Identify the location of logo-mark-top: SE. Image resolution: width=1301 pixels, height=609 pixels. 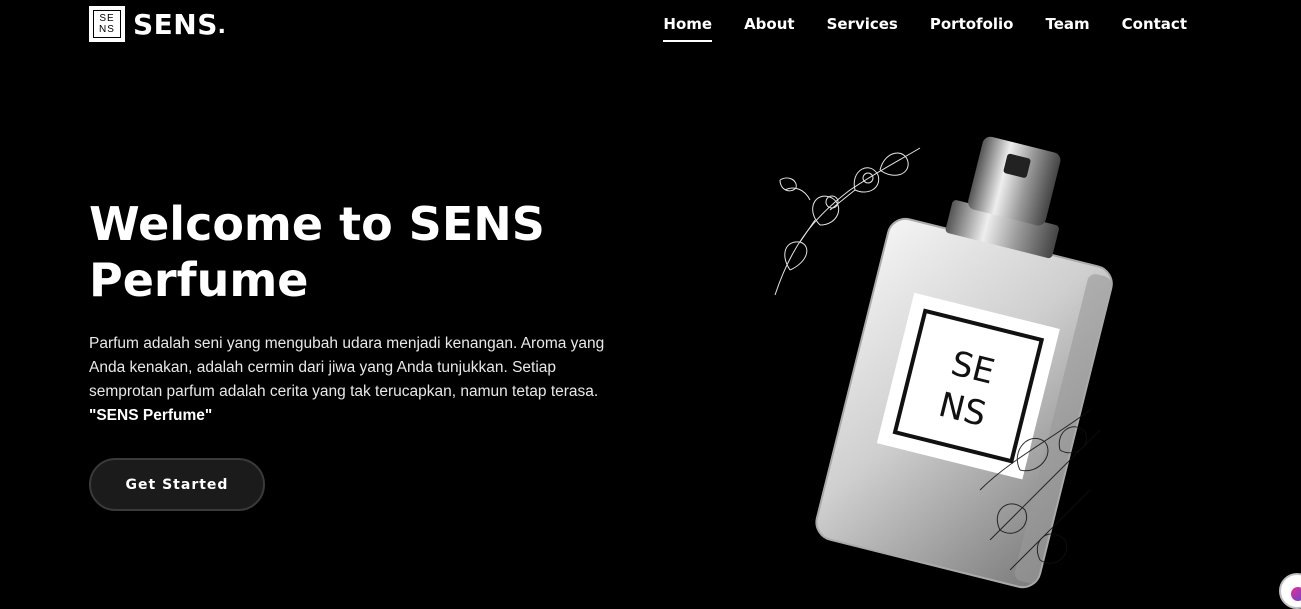
(107, 18).